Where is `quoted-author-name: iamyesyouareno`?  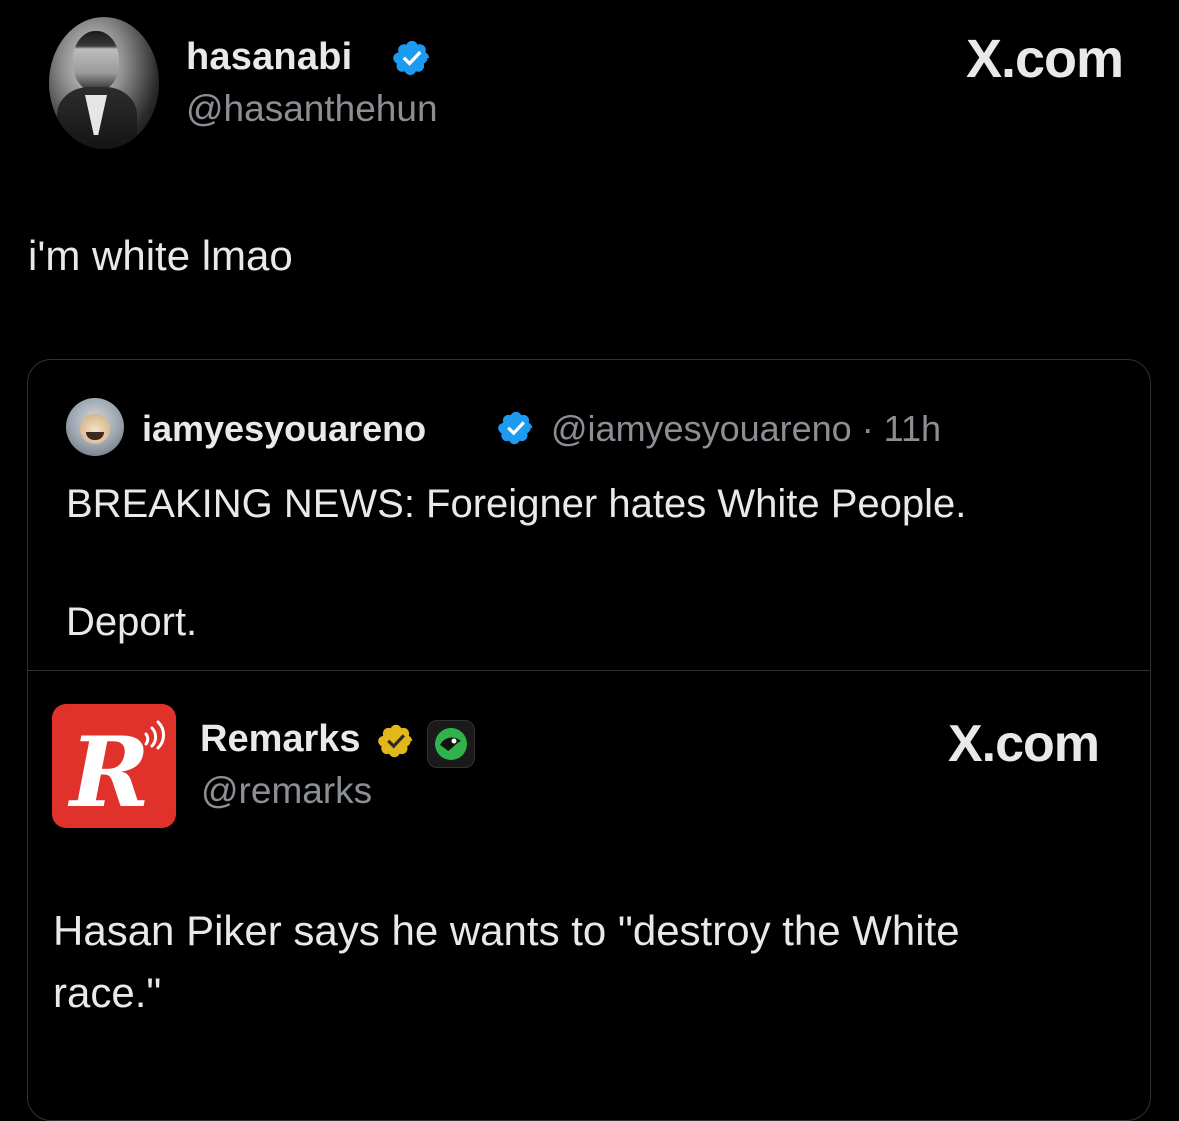
quoted-author-name: iamyesyouareno is located at coordinates (284, 429).